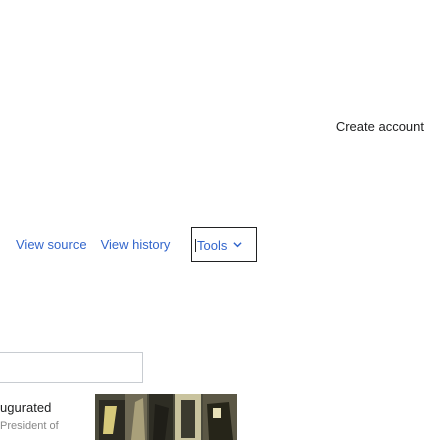  Describe the element at coordinates (71, 367) in the screenshot. I see `search-input` at that location.